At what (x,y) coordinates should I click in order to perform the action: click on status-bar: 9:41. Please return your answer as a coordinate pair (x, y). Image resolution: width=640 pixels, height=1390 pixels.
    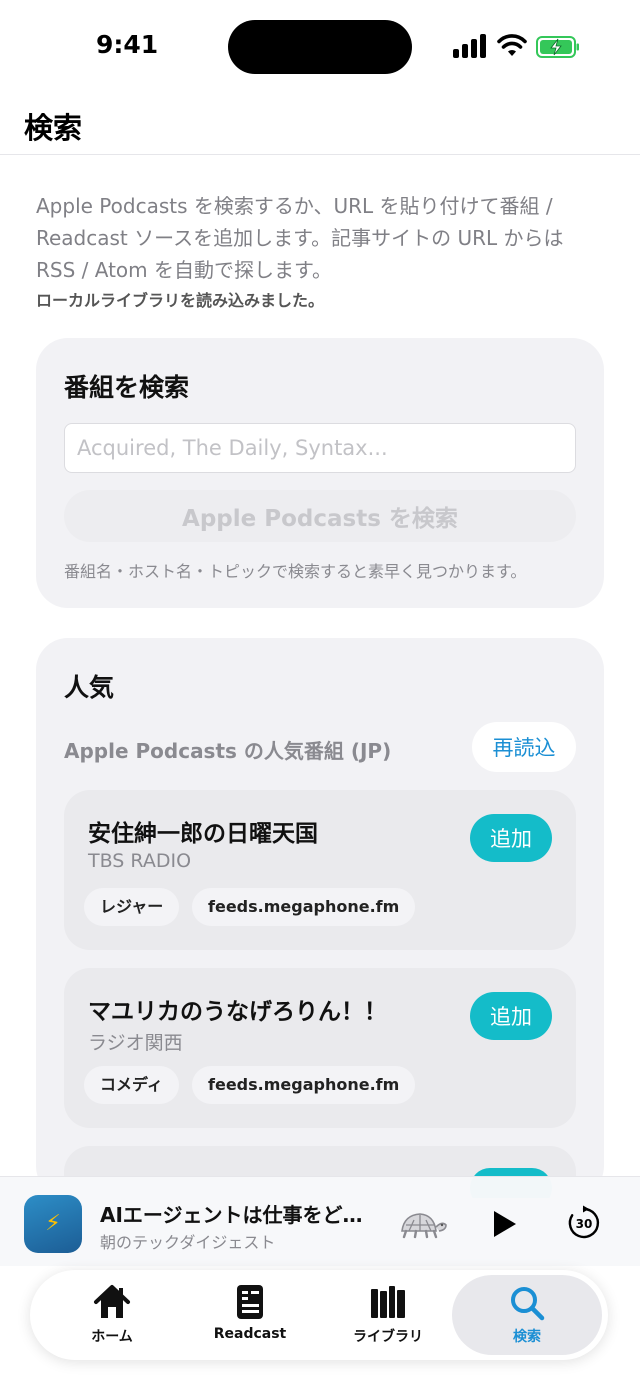
    Looking at the image, I should click on (320, 47).